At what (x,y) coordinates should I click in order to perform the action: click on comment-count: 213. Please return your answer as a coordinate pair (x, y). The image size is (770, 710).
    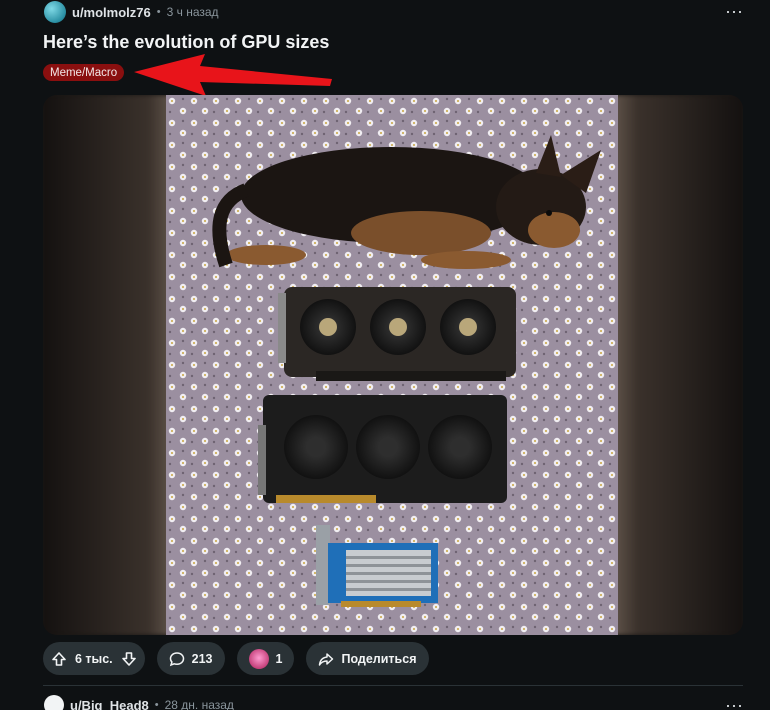
    Looking at the image, I should click on (202, 658).